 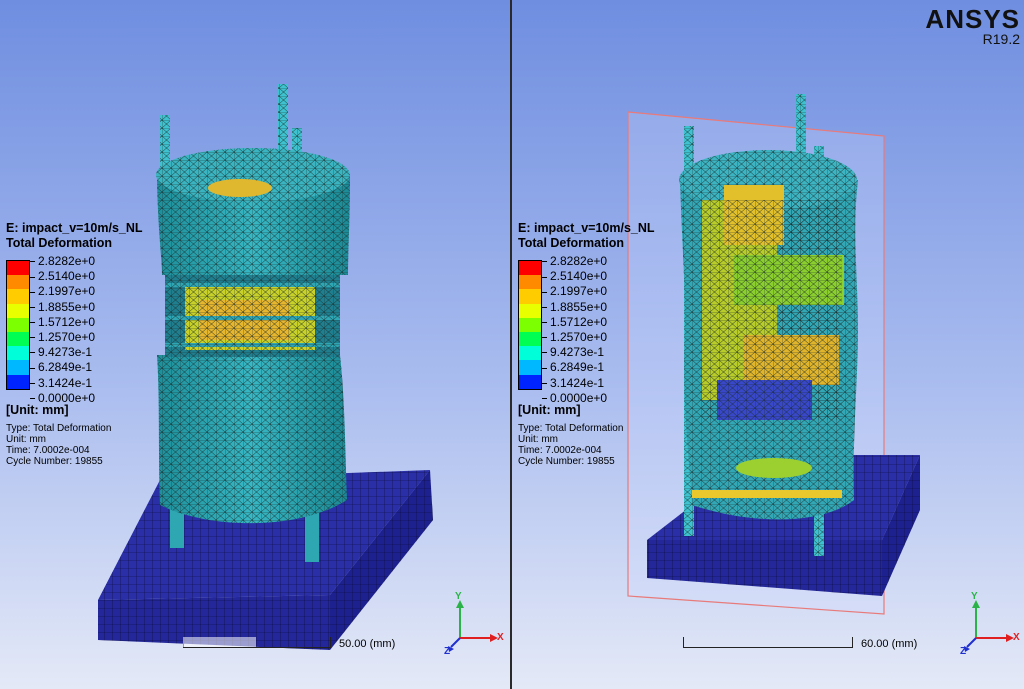 I want to click on ansys-logo: ANSYS R19.2, so click(x=972, y=26).